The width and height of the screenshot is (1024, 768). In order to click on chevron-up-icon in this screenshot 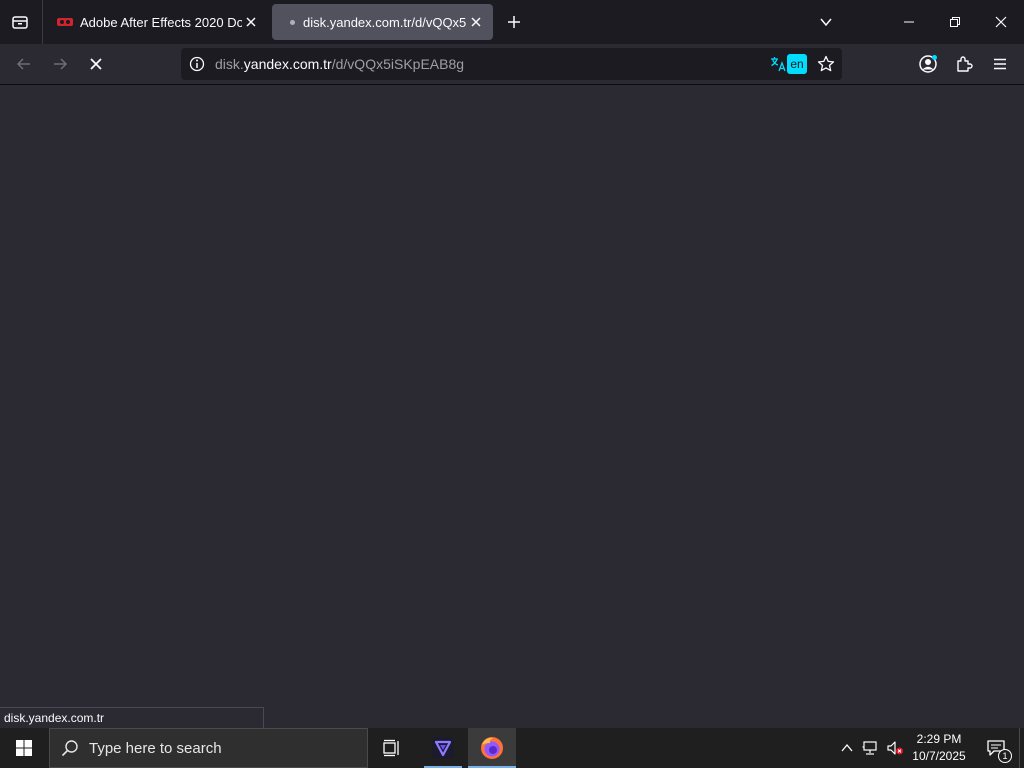, I will do `click(847, 747)`.